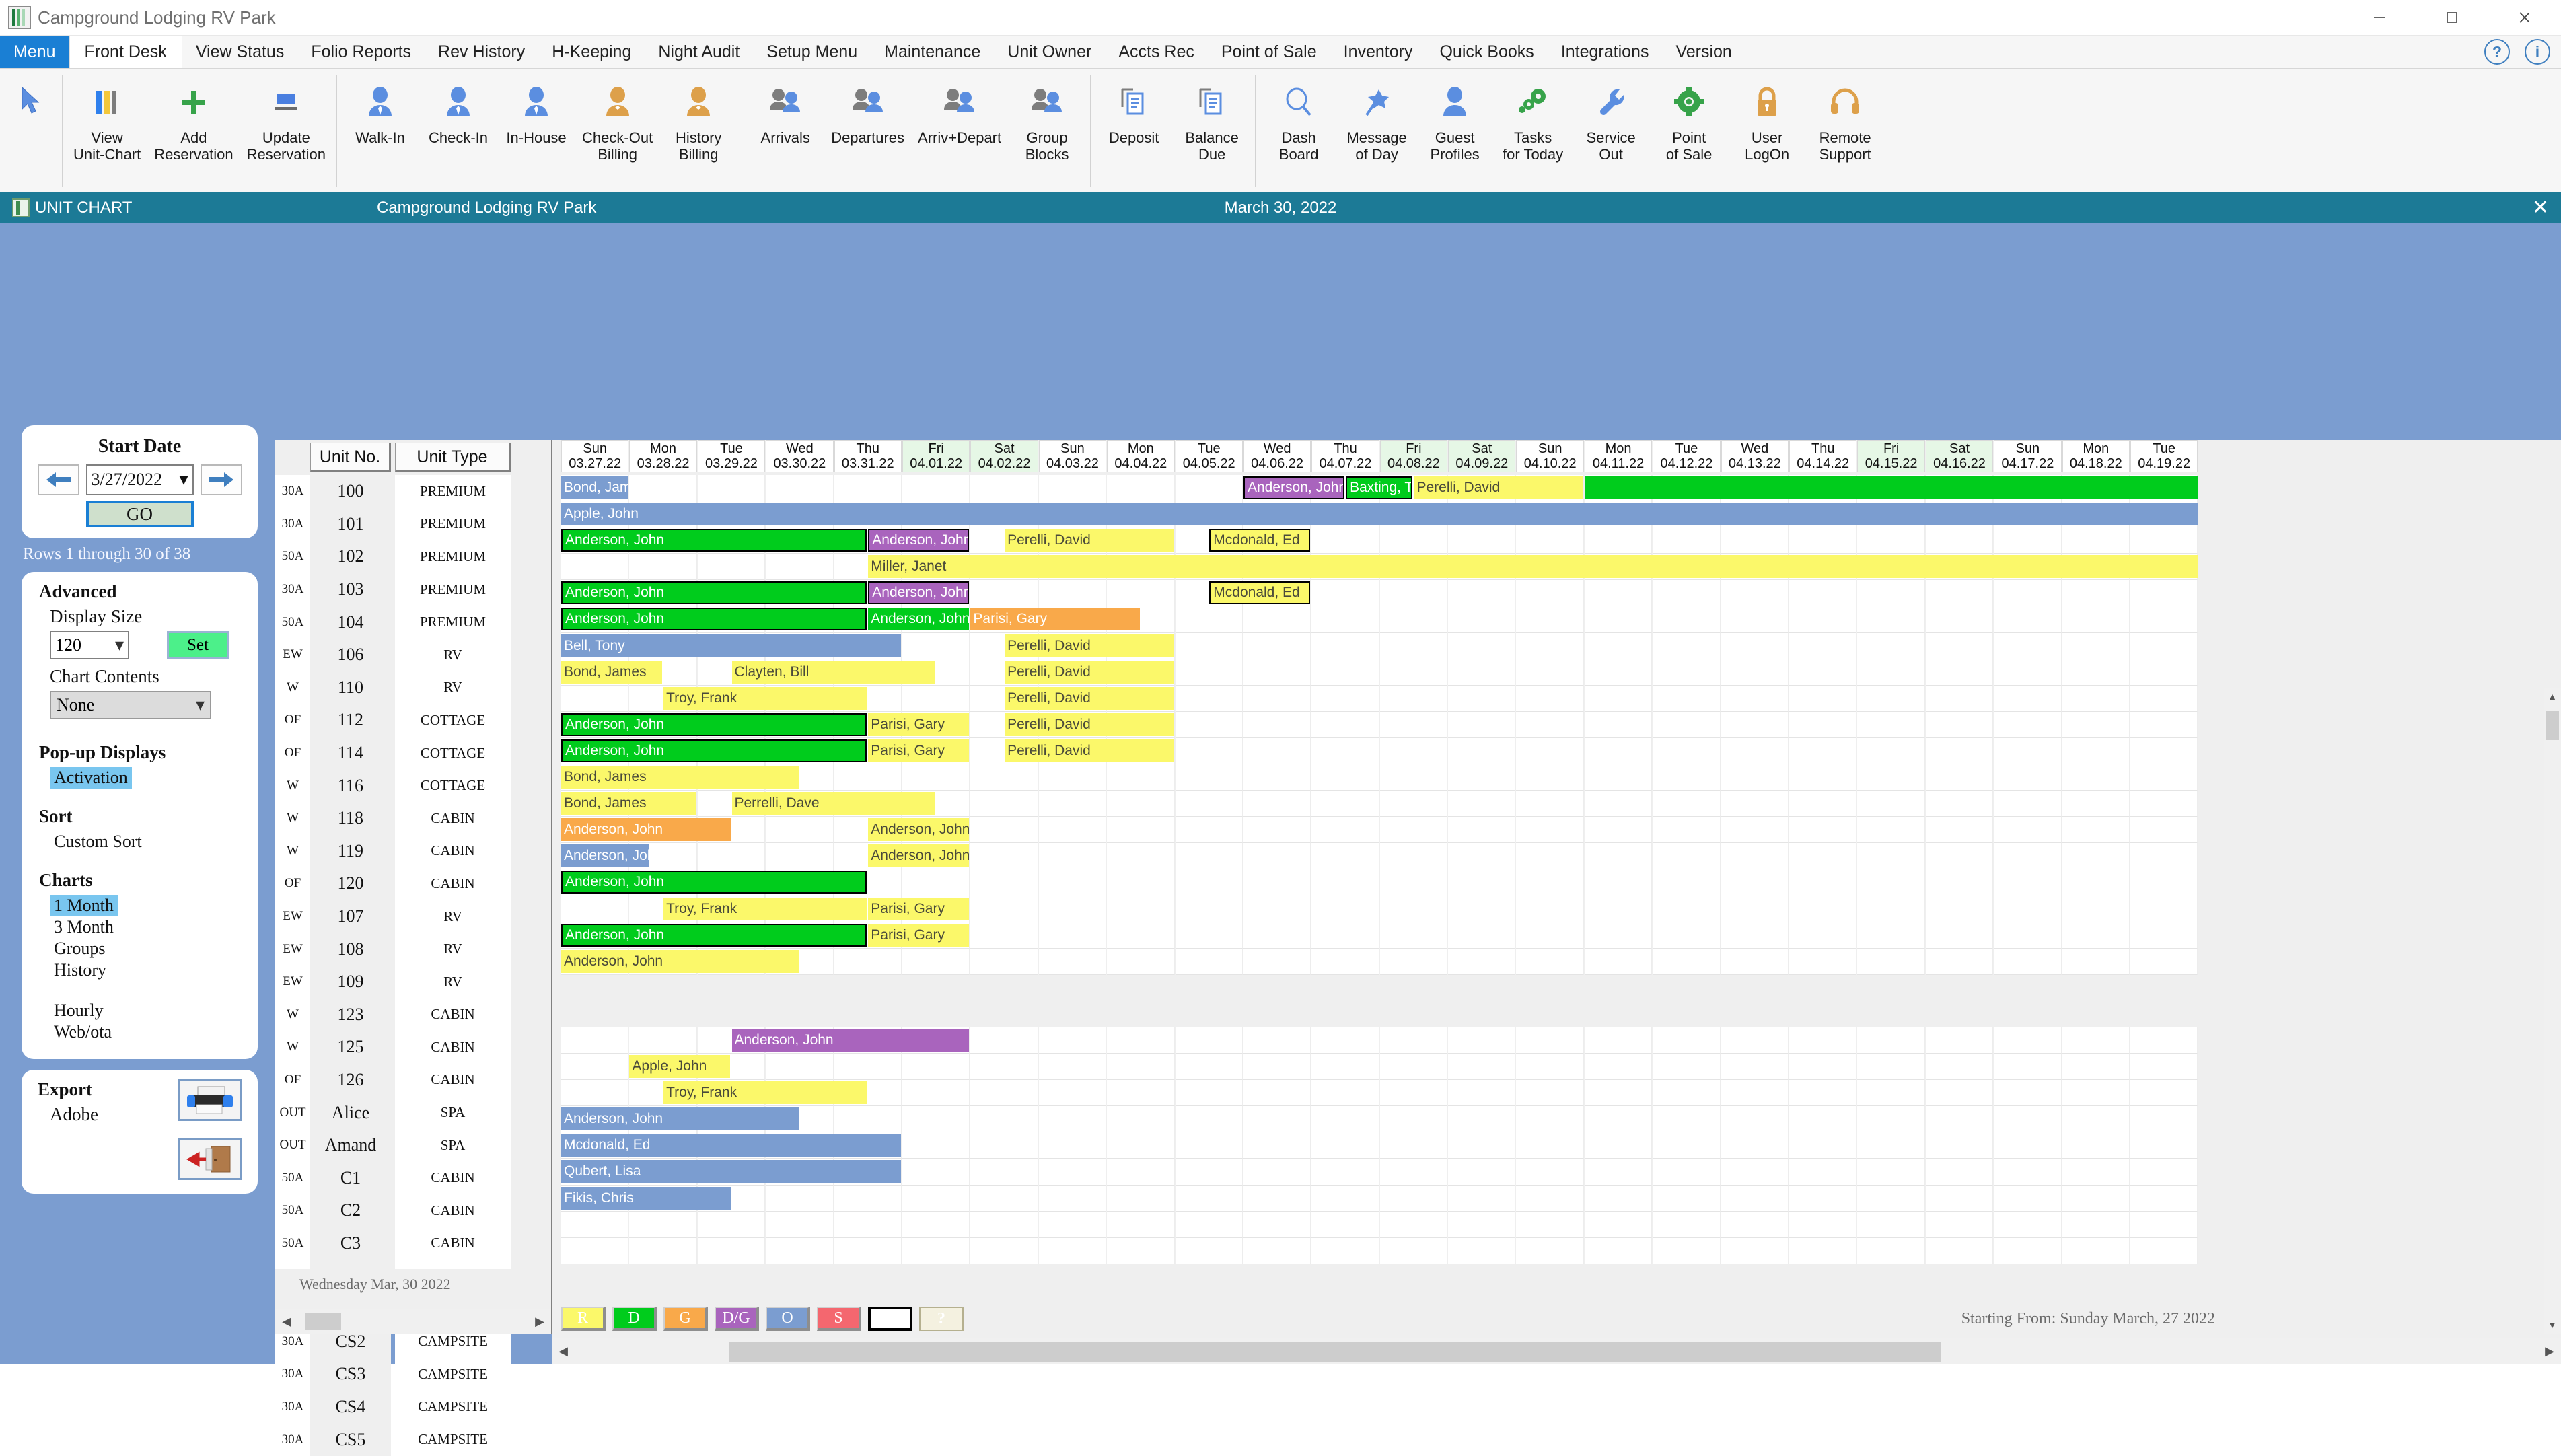  What do you see at coordinates (634, 1319) in the screenshot?
I see `legend-swatch-departed: D` at bounding box center [634, 1319].